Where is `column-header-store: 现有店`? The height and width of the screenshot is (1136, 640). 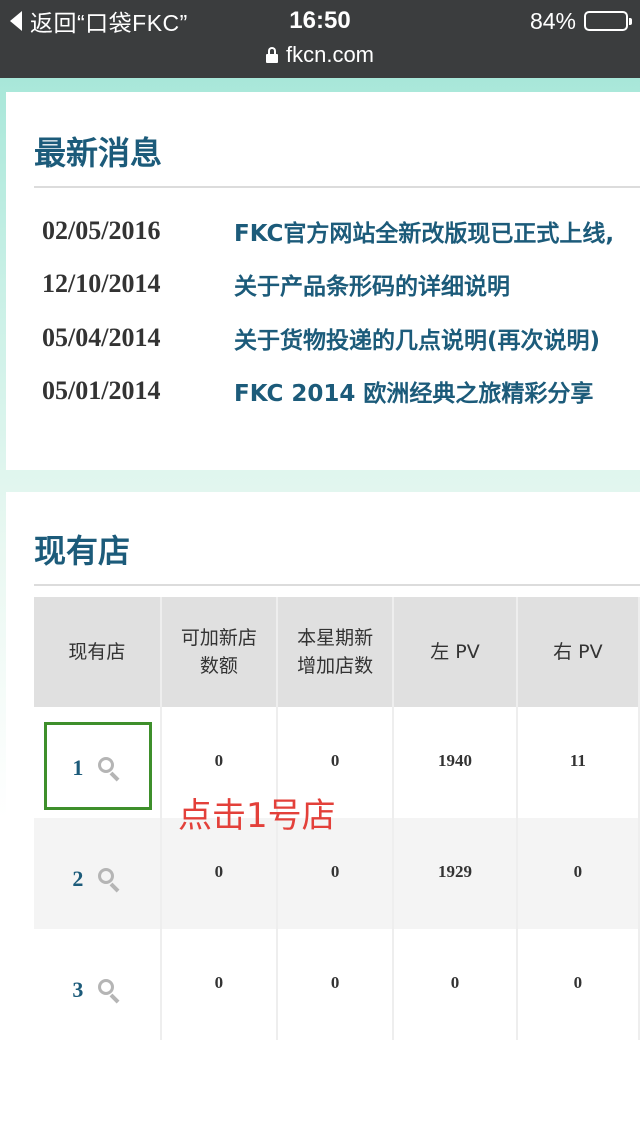 column-header-store: 现有店 is located at coordinates (98, 652).